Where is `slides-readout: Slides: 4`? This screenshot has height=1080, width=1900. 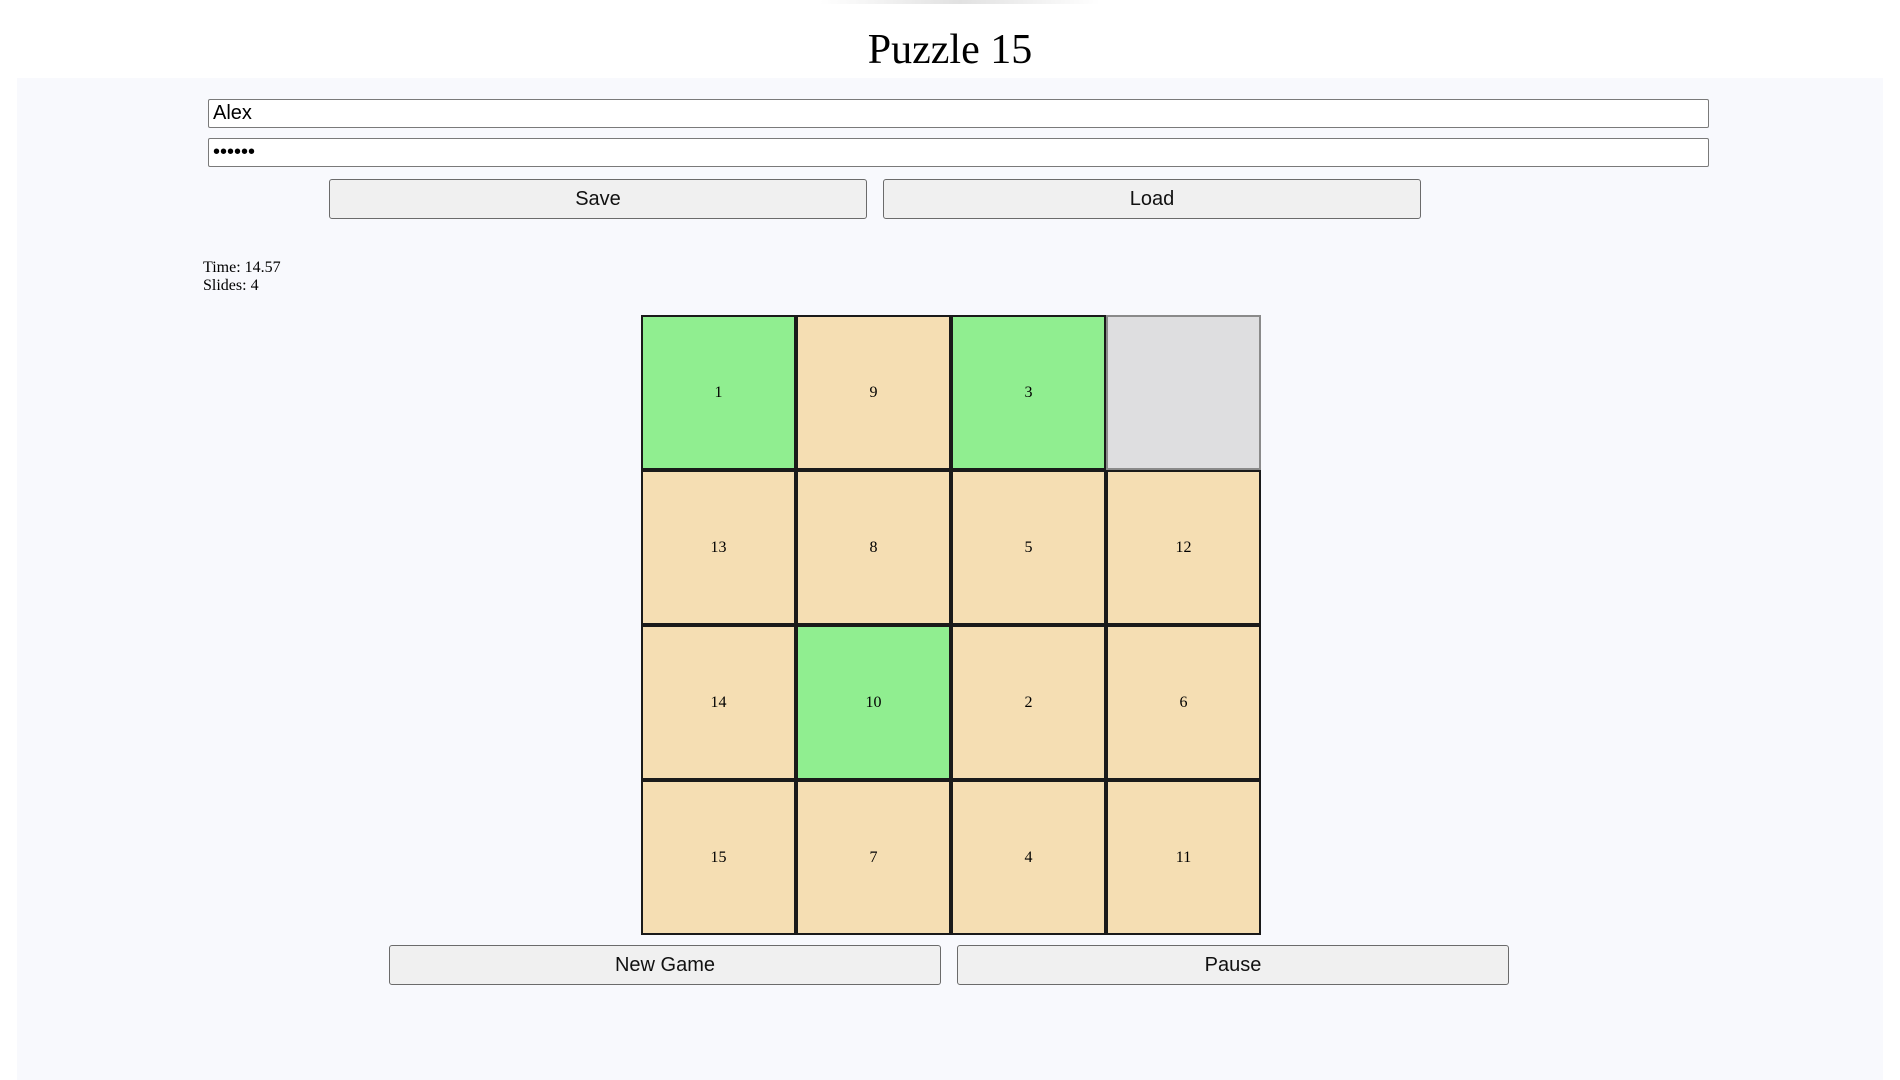
slides-readout: Slides: 4 is located at coordinates (231, 285).